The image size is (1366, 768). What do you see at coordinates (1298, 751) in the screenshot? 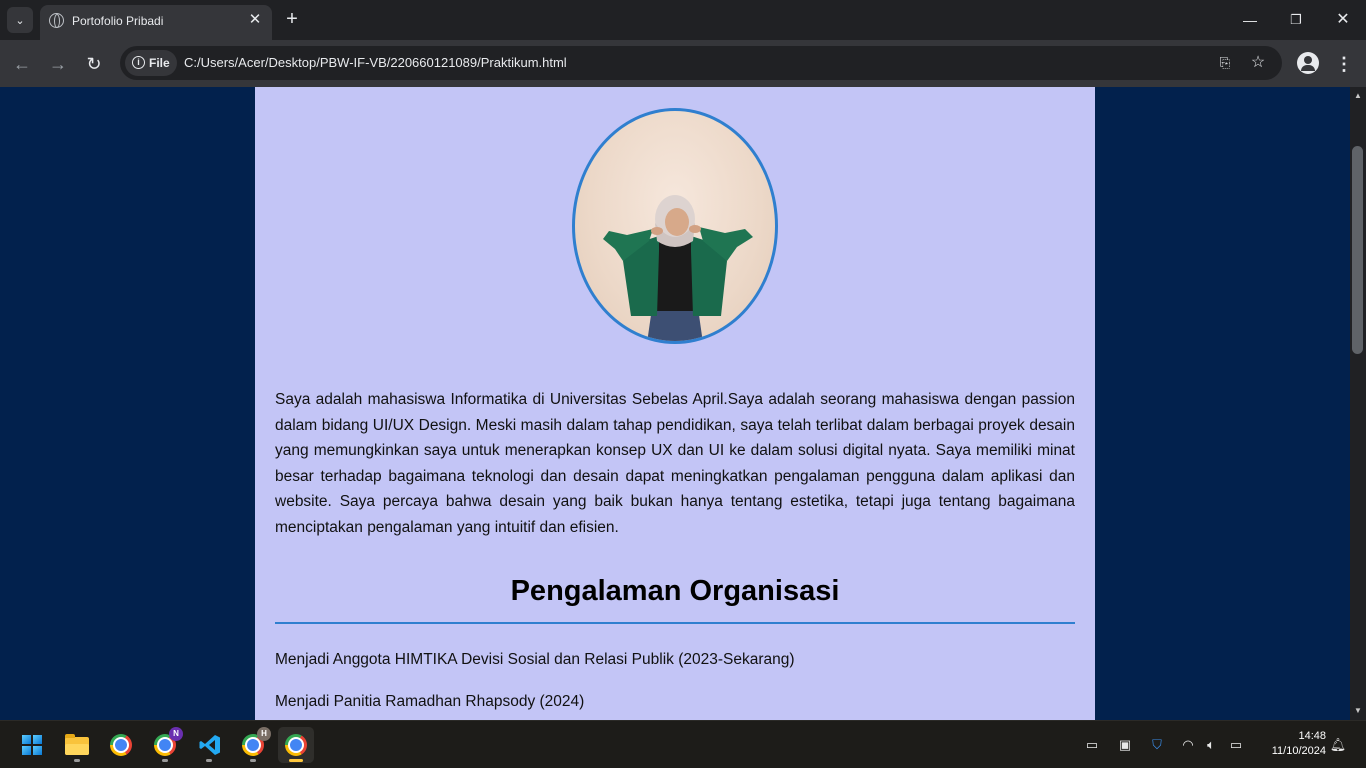
I see `clock-date: 11/10/2024` at bounding box center [1298, 751].